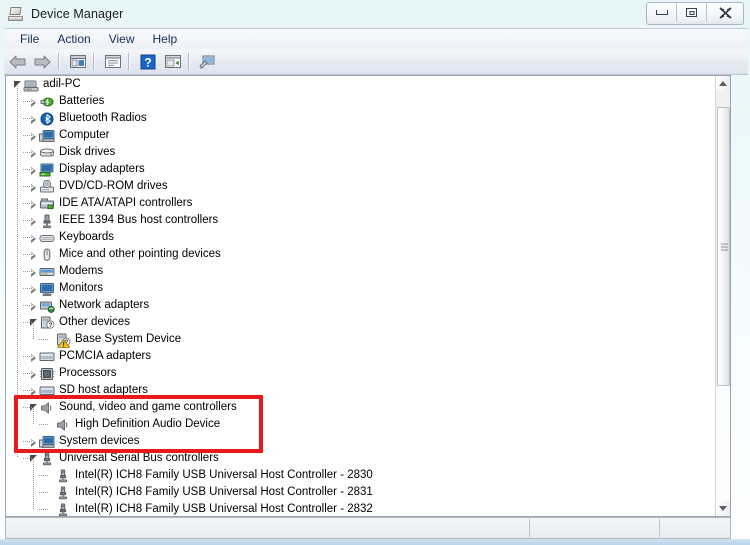 The image size is (750, 545). Describe the element at coordinates (165, 39) in the screenshot. I see `menu-help: Help` at that location.